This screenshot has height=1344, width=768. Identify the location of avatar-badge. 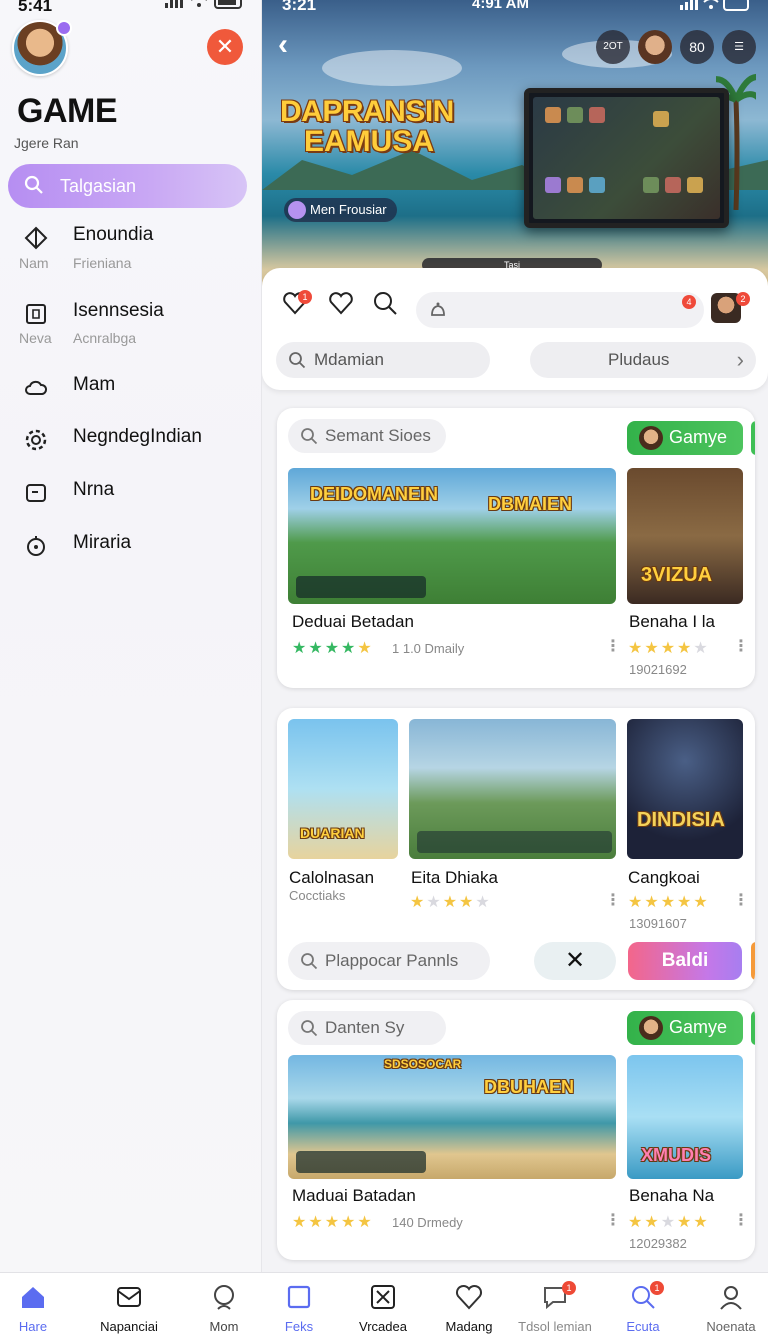
(64, 28).